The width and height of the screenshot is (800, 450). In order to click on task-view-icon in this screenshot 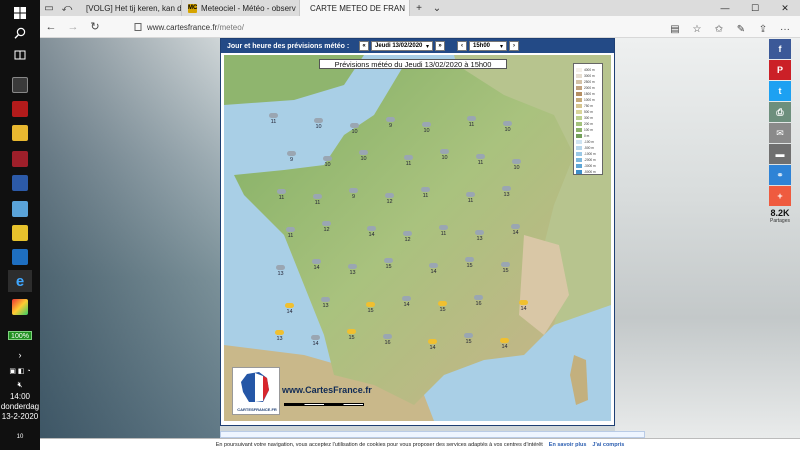, I will do `click(20, 55)`.